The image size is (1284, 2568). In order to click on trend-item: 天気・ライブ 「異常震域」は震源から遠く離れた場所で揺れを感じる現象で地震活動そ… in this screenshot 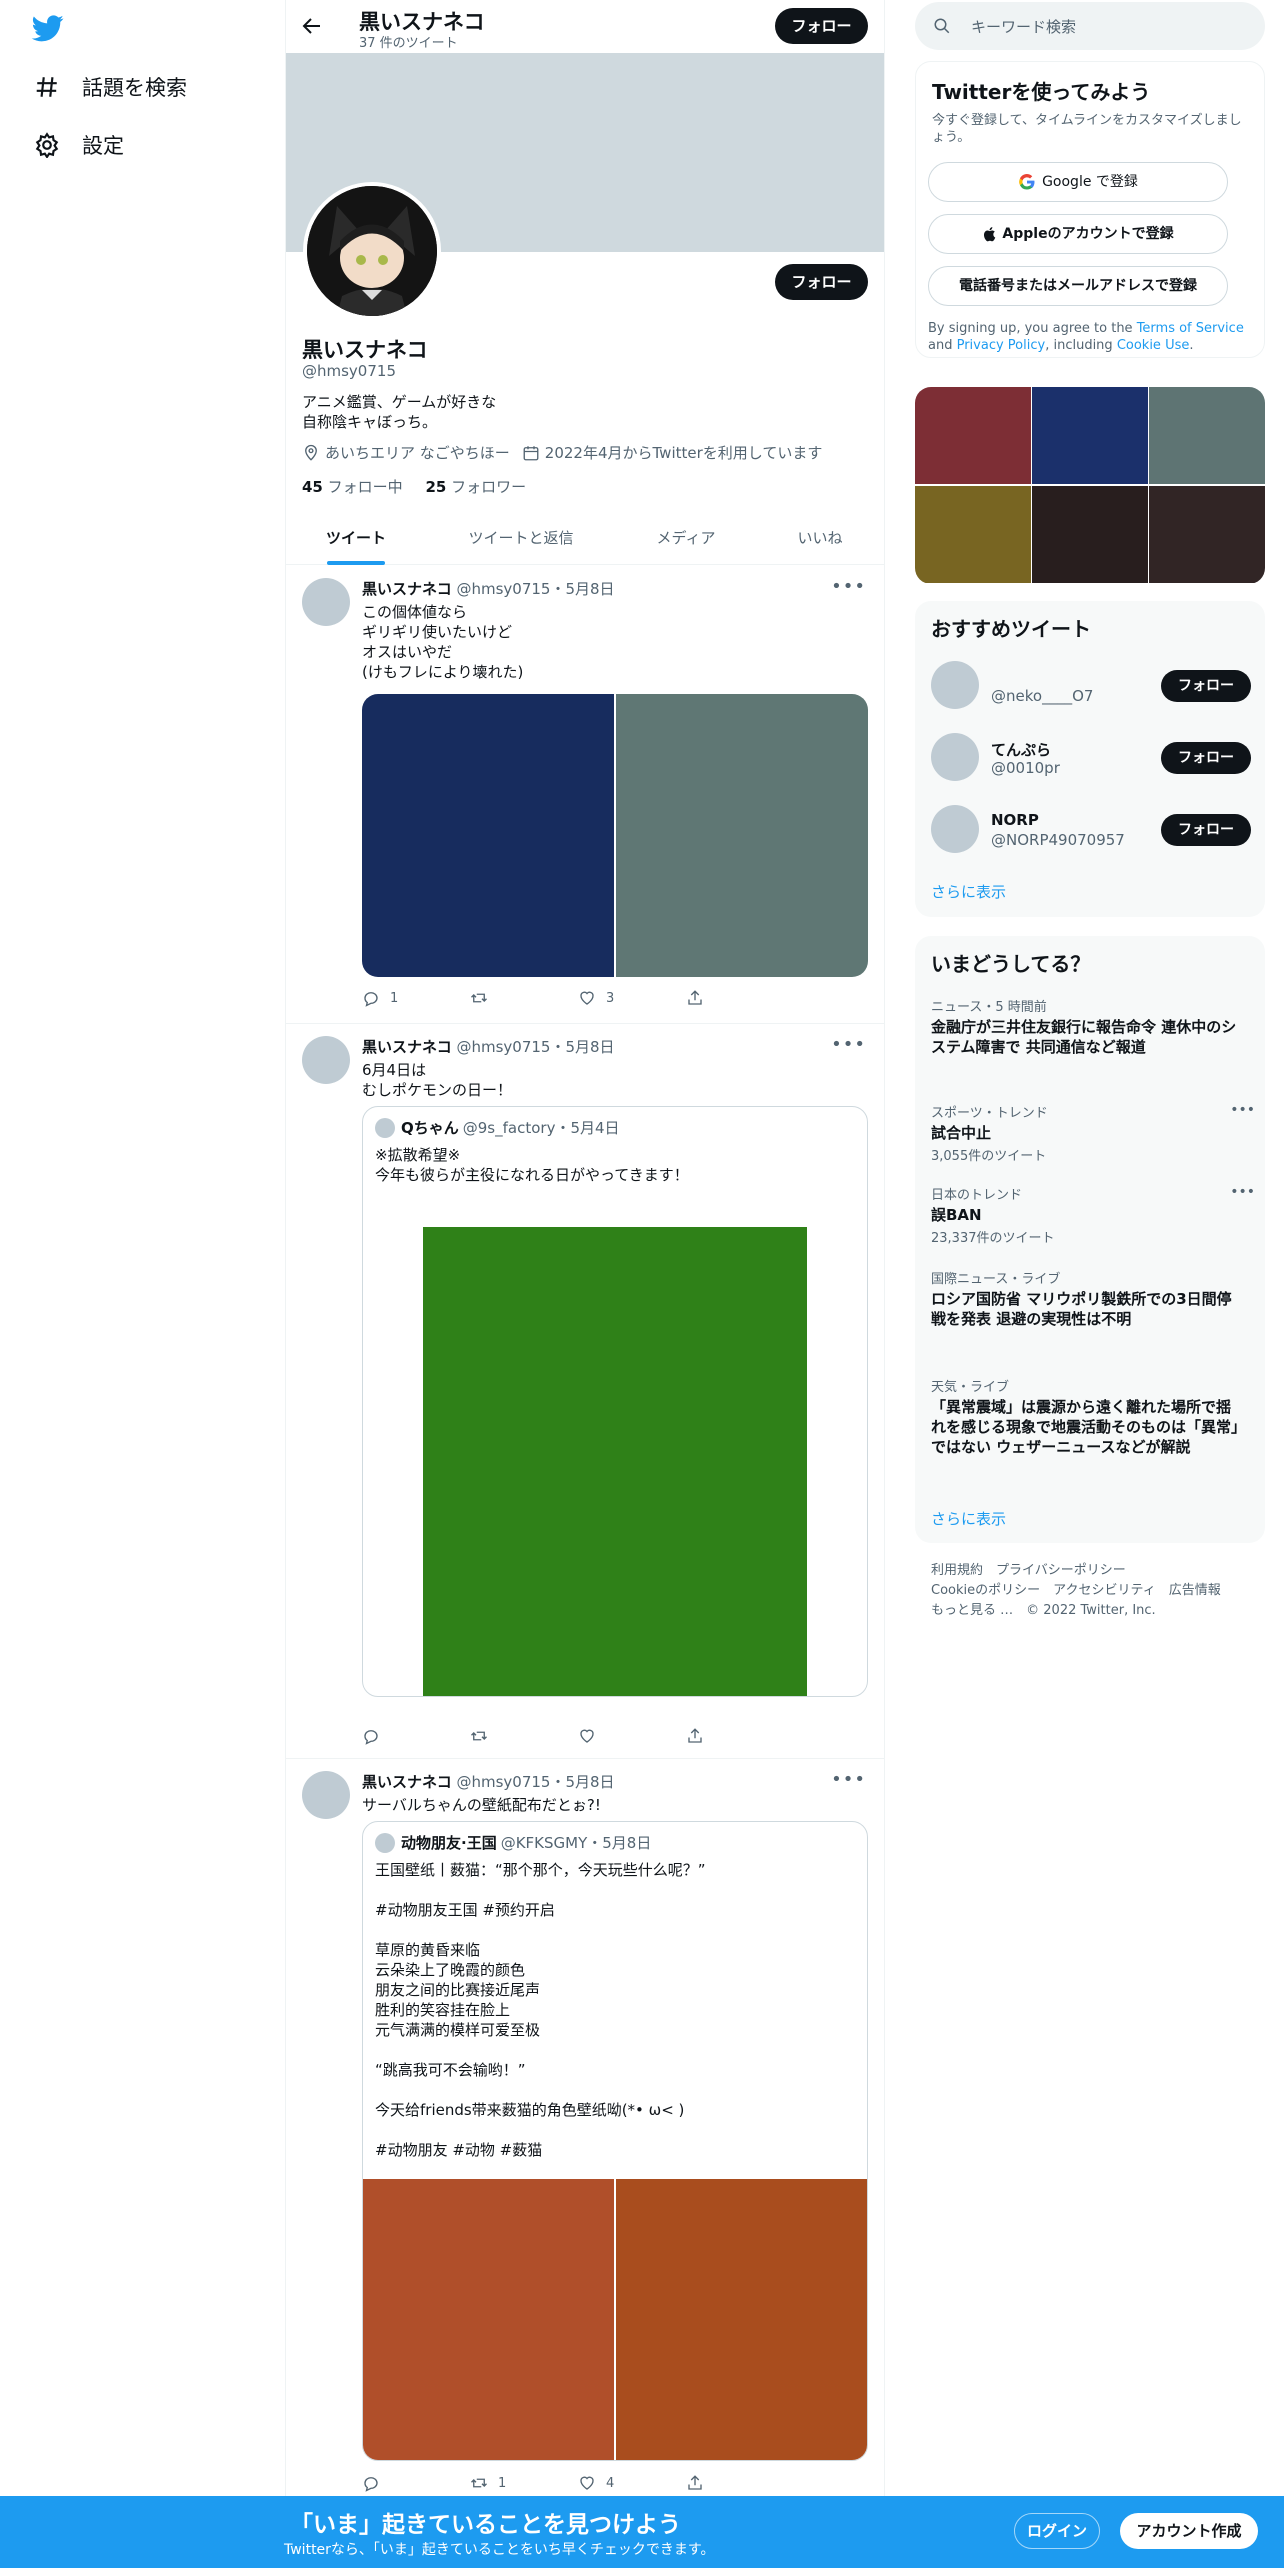, I will do `click(1086, 1416)`.